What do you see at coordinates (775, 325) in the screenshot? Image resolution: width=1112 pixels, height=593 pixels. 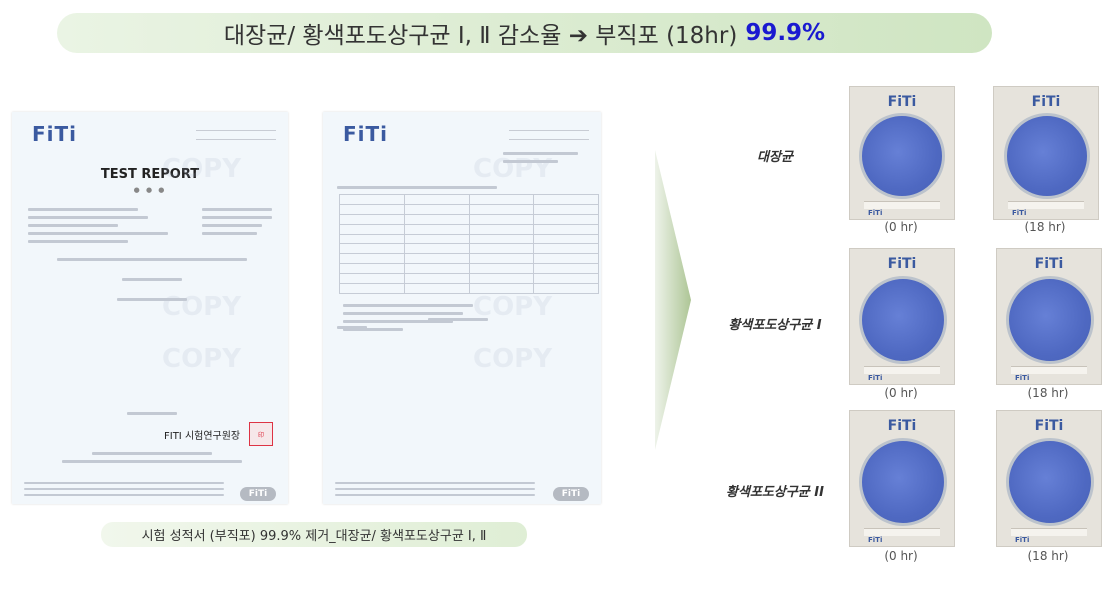 I see `row-label-staph-1: 황색포도상구균 I` at bounding box center [775, 325].